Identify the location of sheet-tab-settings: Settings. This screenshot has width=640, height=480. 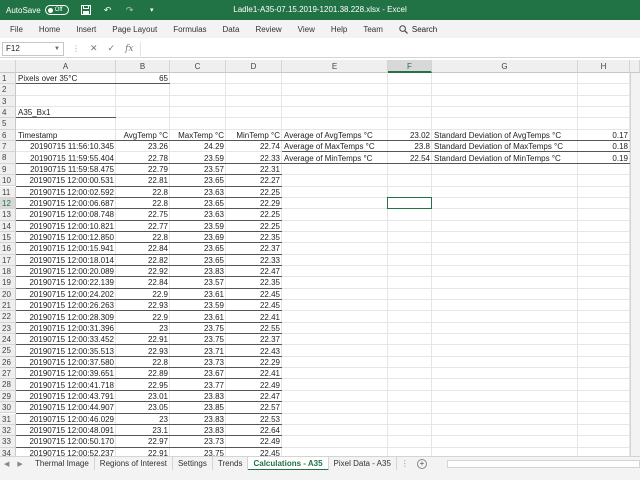
(193, 463).